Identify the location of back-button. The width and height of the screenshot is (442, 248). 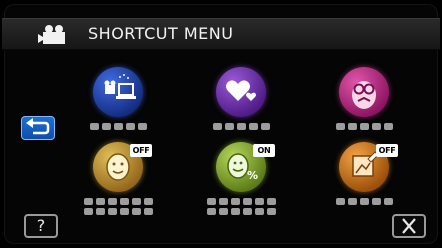
(38, 128).